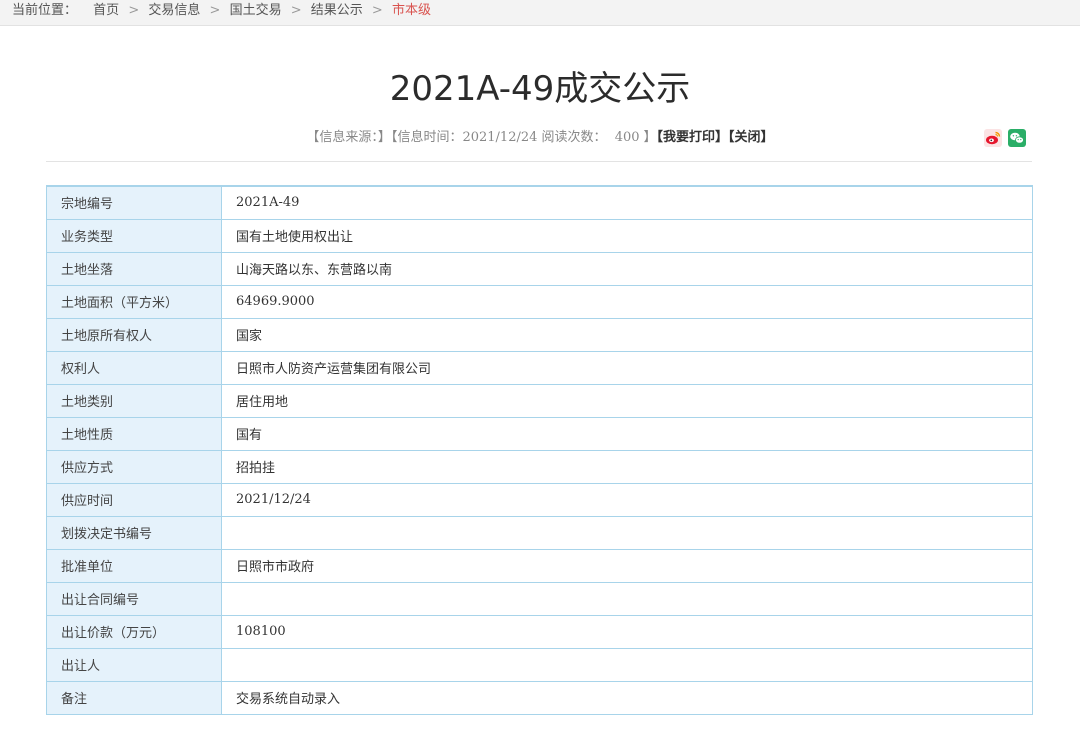  What do you see at coordinates (540, 89) in the screenshot?
I see `page-title: 2021A-49成交公示` at bounding box center [540, 89].